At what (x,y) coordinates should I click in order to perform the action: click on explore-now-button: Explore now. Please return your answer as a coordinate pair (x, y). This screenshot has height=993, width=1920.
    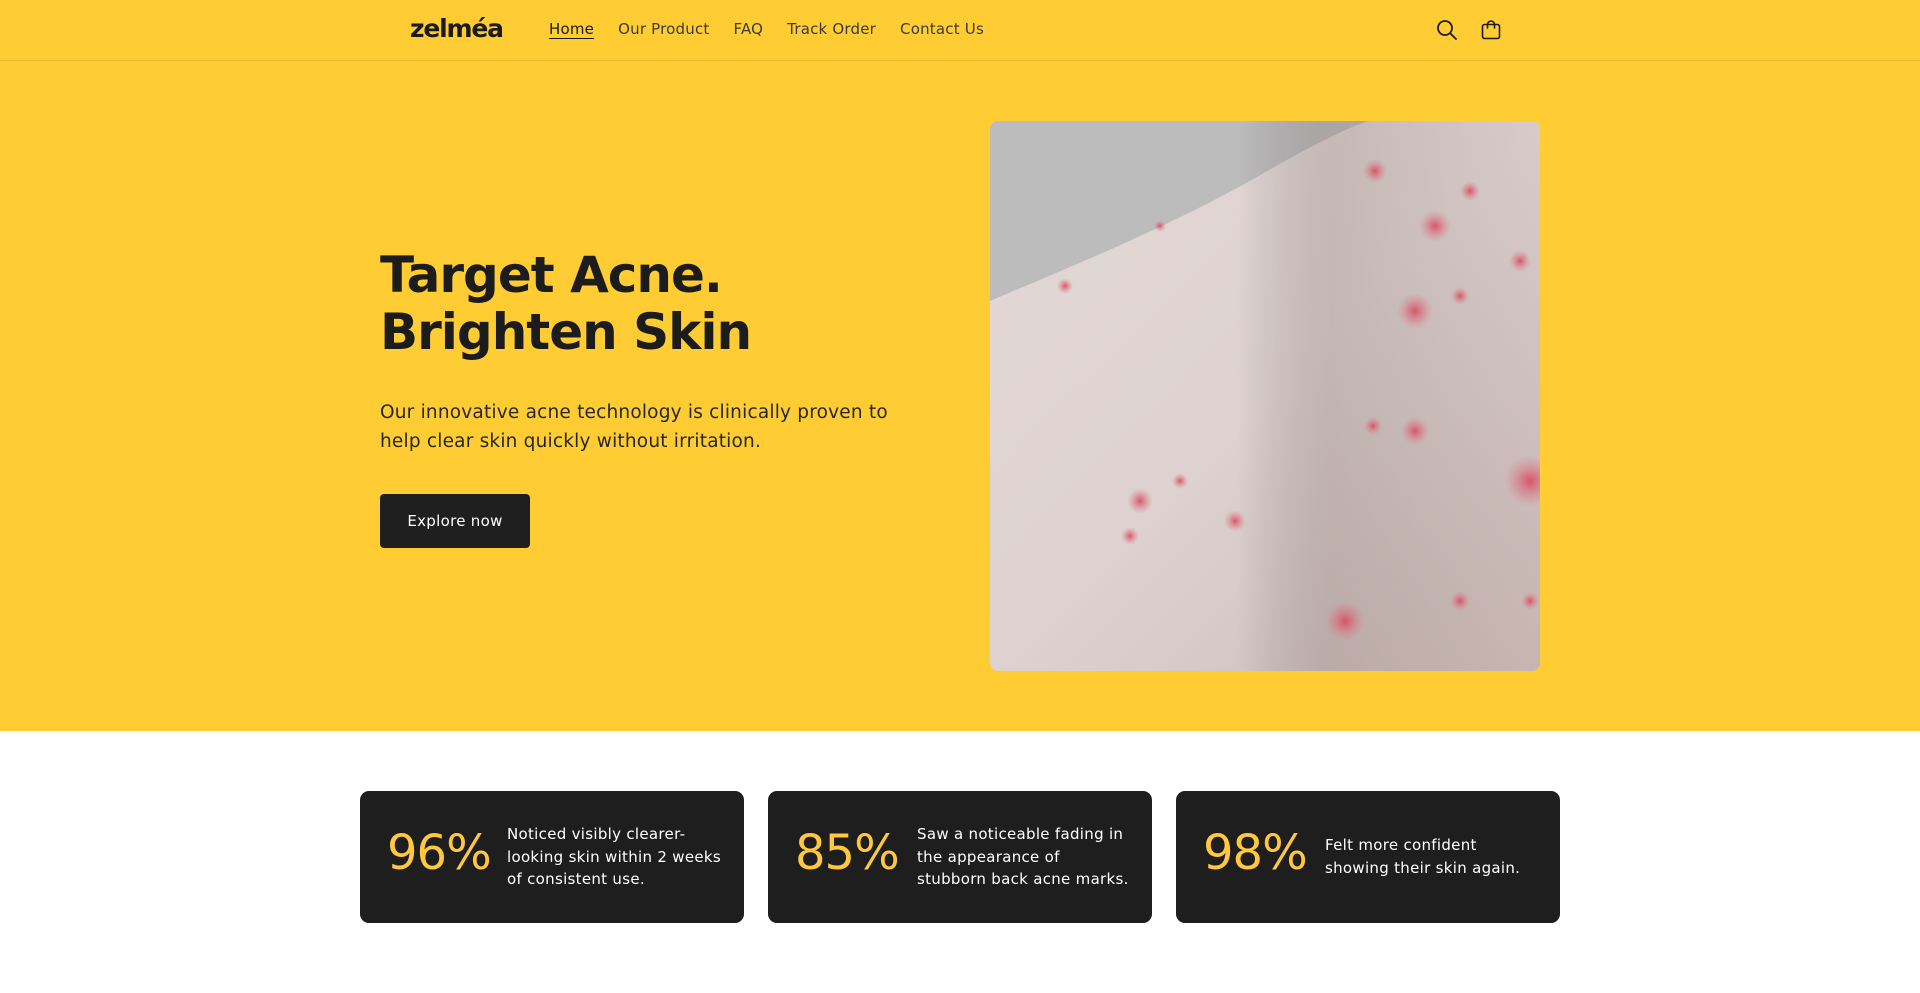
    Looking at the image, I should click on (455, 521).